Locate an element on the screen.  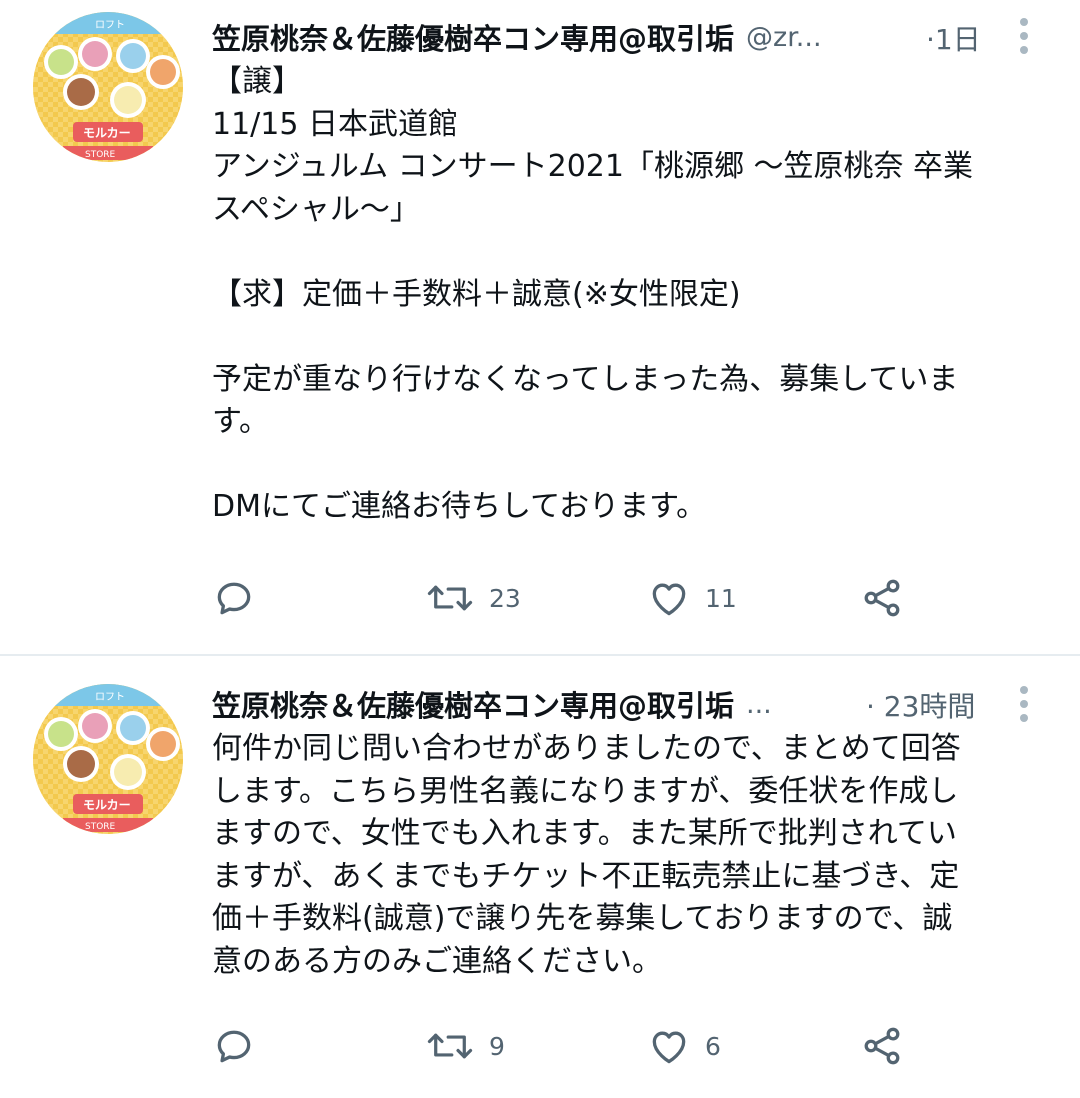
tweet-actions: 9 6 is located at coordinates (622, 1046).